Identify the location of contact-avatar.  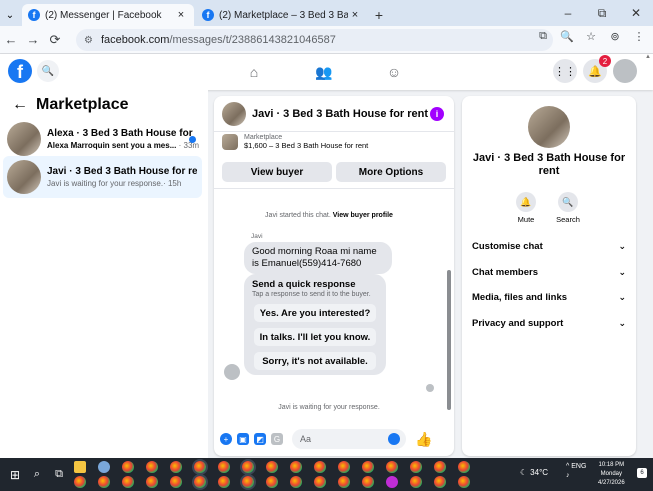
(549, 127).